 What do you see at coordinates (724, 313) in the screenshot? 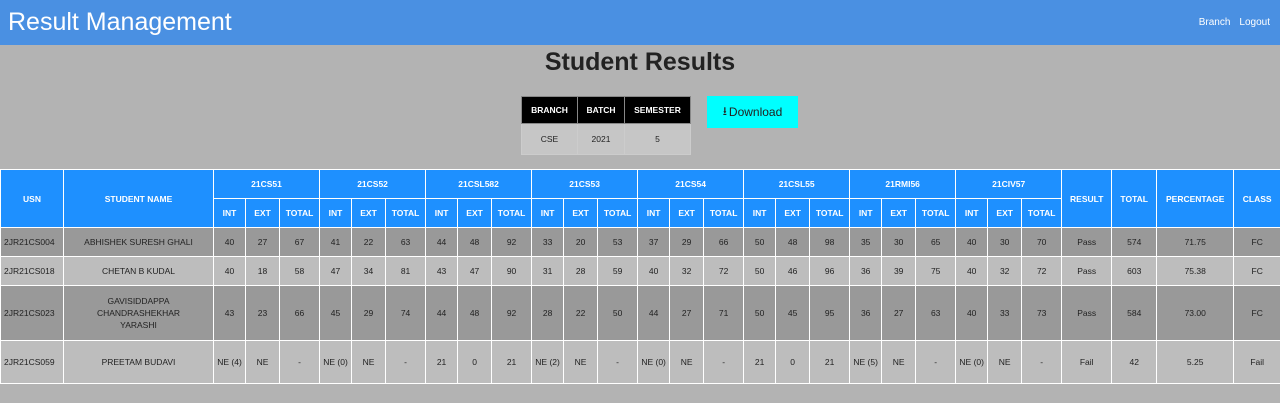
I see `cell-mark: 71` at bounding box center [724, 313].